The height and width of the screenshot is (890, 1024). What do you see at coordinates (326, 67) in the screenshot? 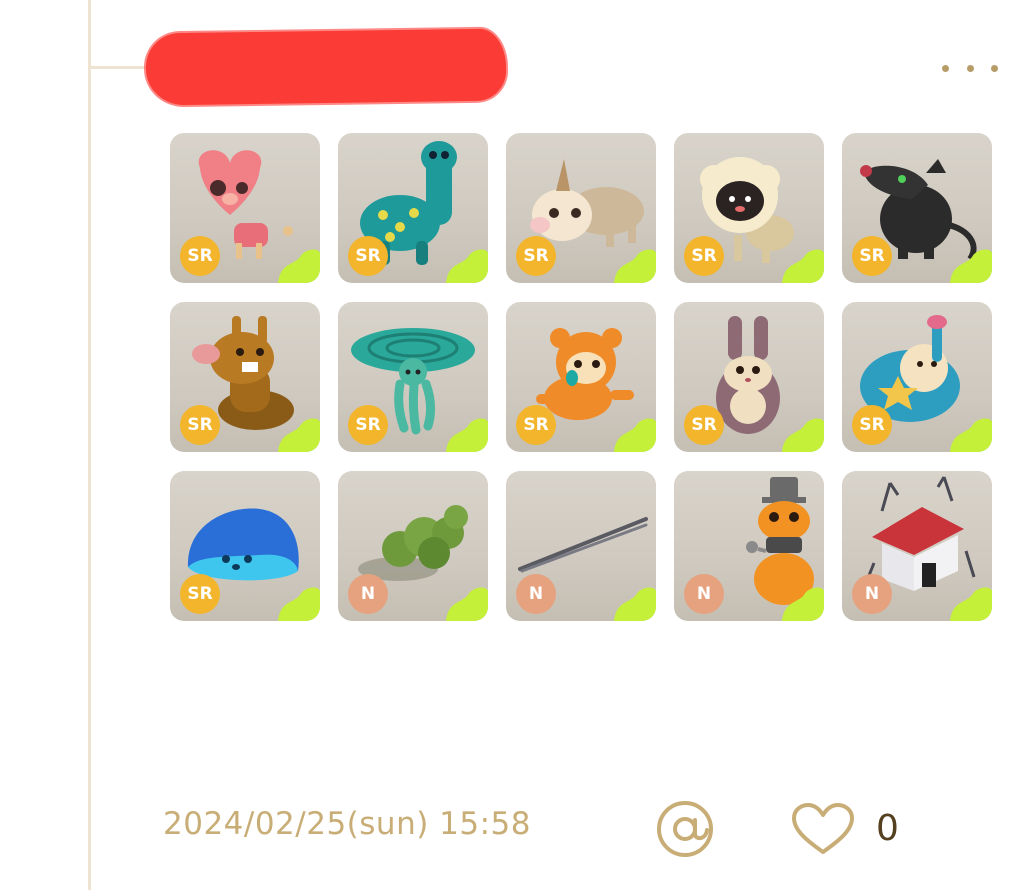
I see `redacted-username` at bounding box center [326, 67].